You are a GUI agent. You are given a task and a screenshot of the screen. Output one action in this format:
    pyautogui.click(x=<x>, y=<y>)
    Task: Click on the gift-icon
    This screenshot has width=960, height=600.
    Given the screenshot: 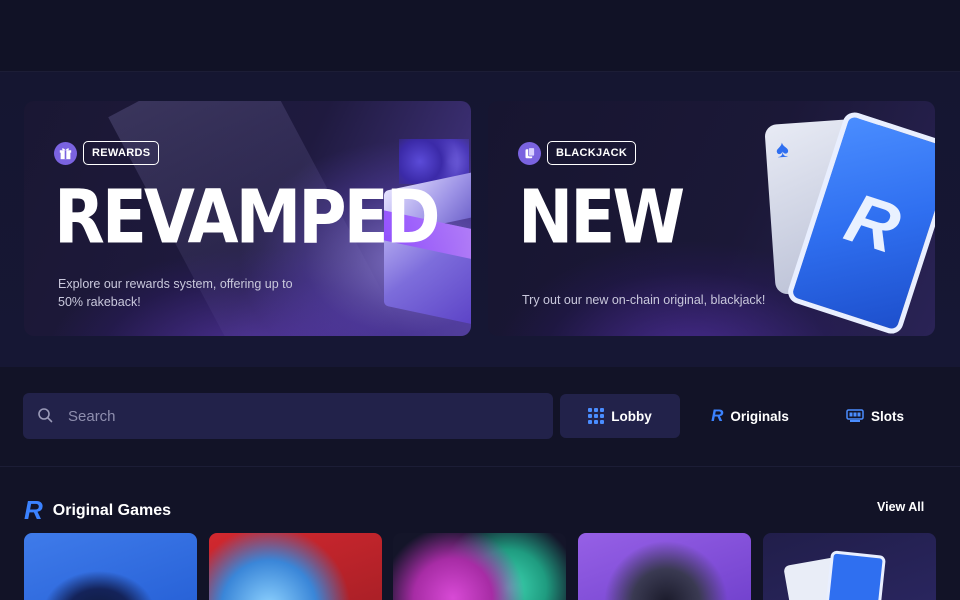 What is the action you would take?
    pyautogui.click(x=65, y=153)
    